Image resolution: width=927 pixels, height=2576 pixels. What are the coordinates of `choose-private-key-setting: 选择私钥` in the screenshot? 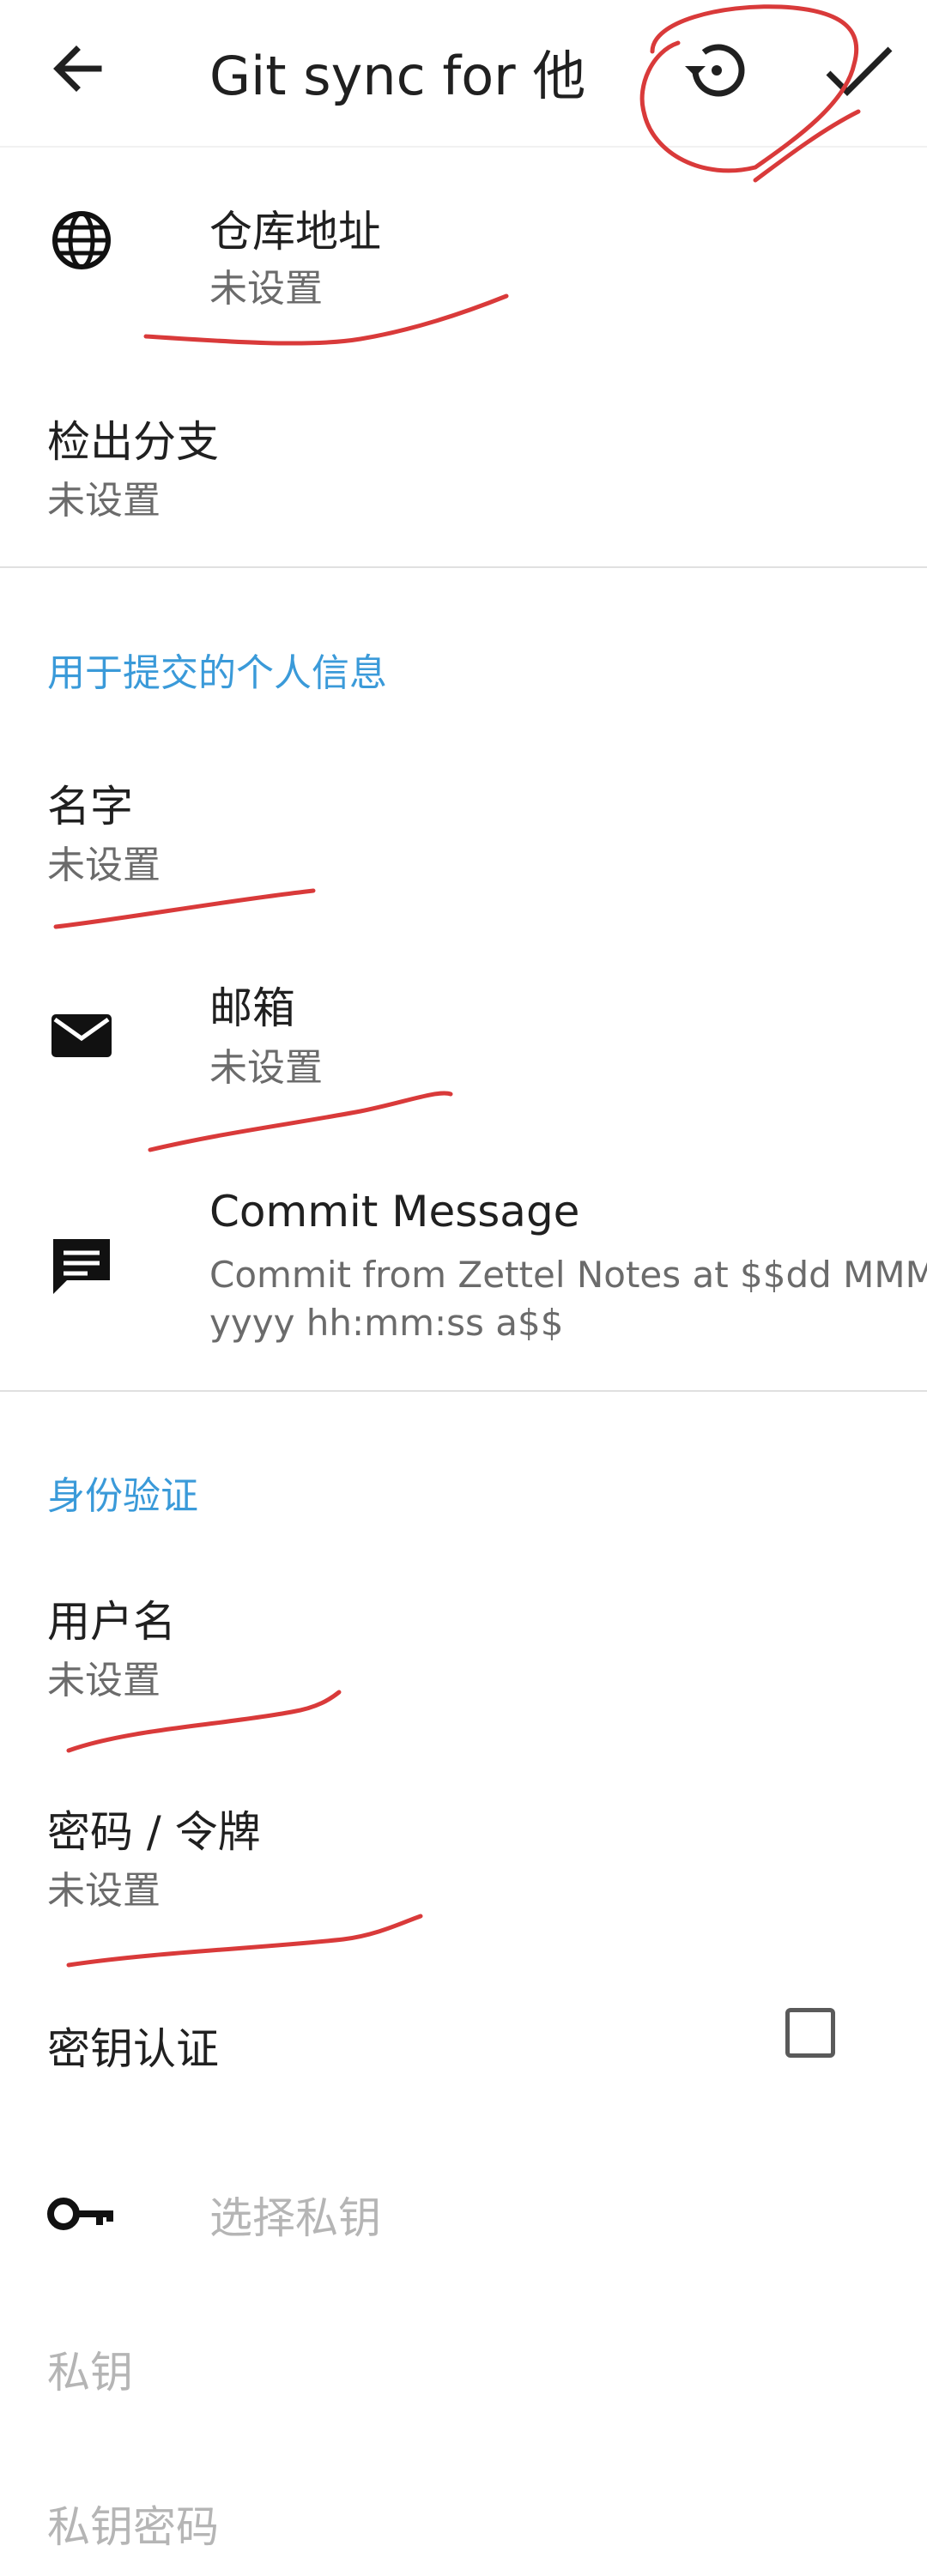 It's located at (463, 2214).